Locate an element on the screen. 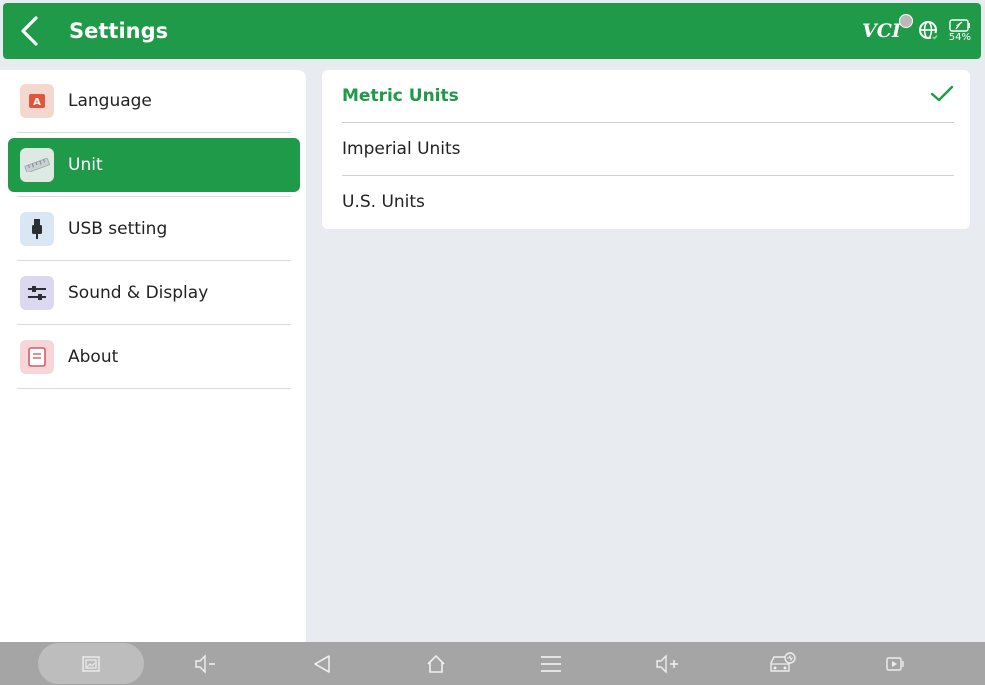  sidebar-item-about: About is located at coordinates (154, 357).